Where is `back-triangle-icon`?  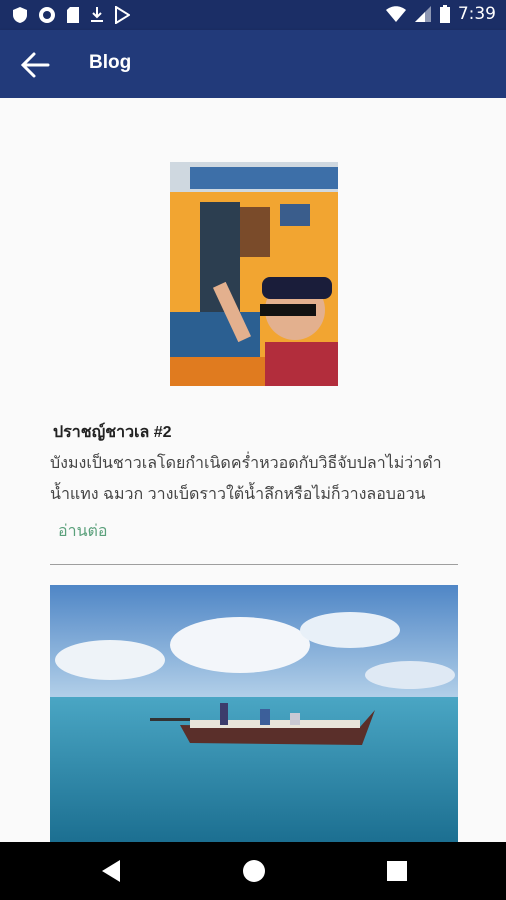
back-triangle-icon is located at coordinates (111, 871).